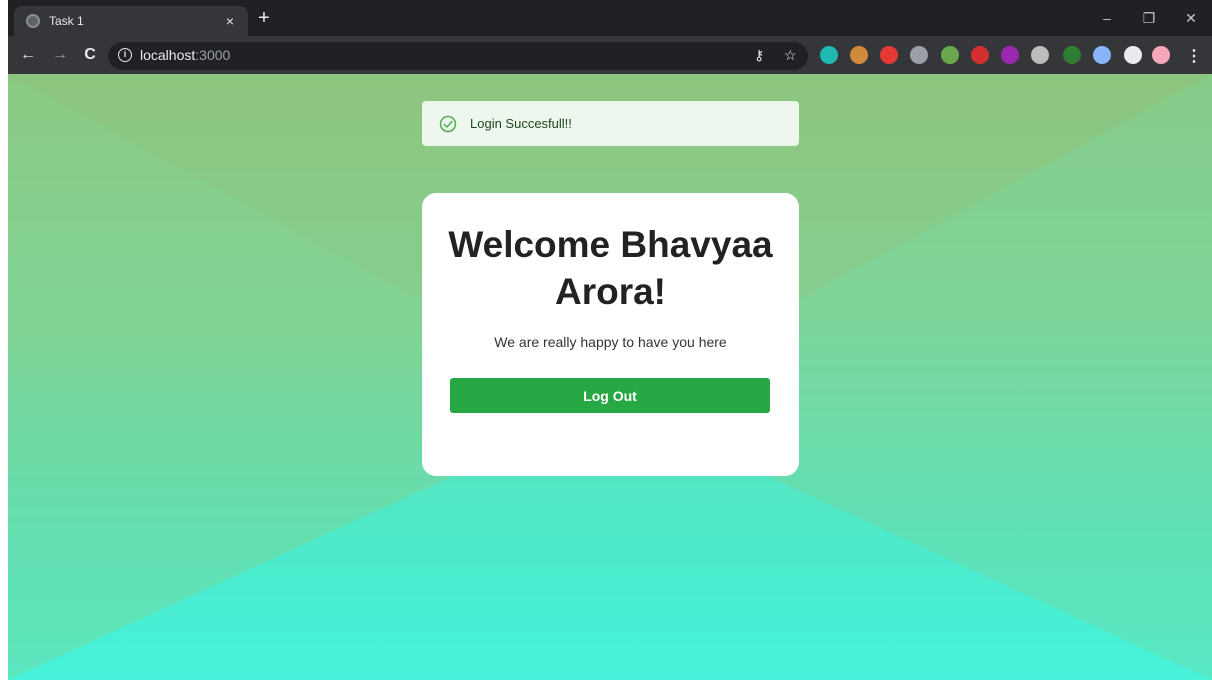  Describe the element at coordinates (90, 55) in the screenshot. I see `reload-button: C` at that location.